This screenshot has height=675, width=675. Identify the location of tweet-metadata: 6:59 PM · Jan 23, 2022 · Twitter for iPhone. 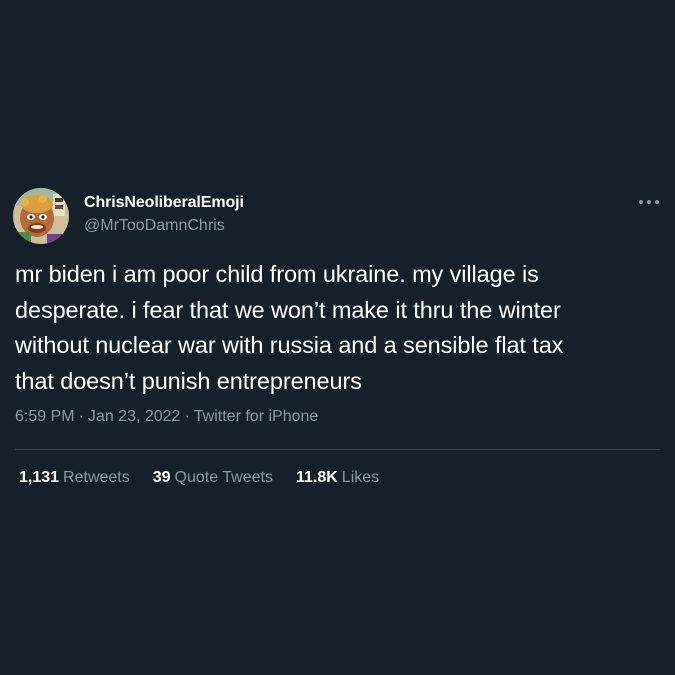
(166, 417).